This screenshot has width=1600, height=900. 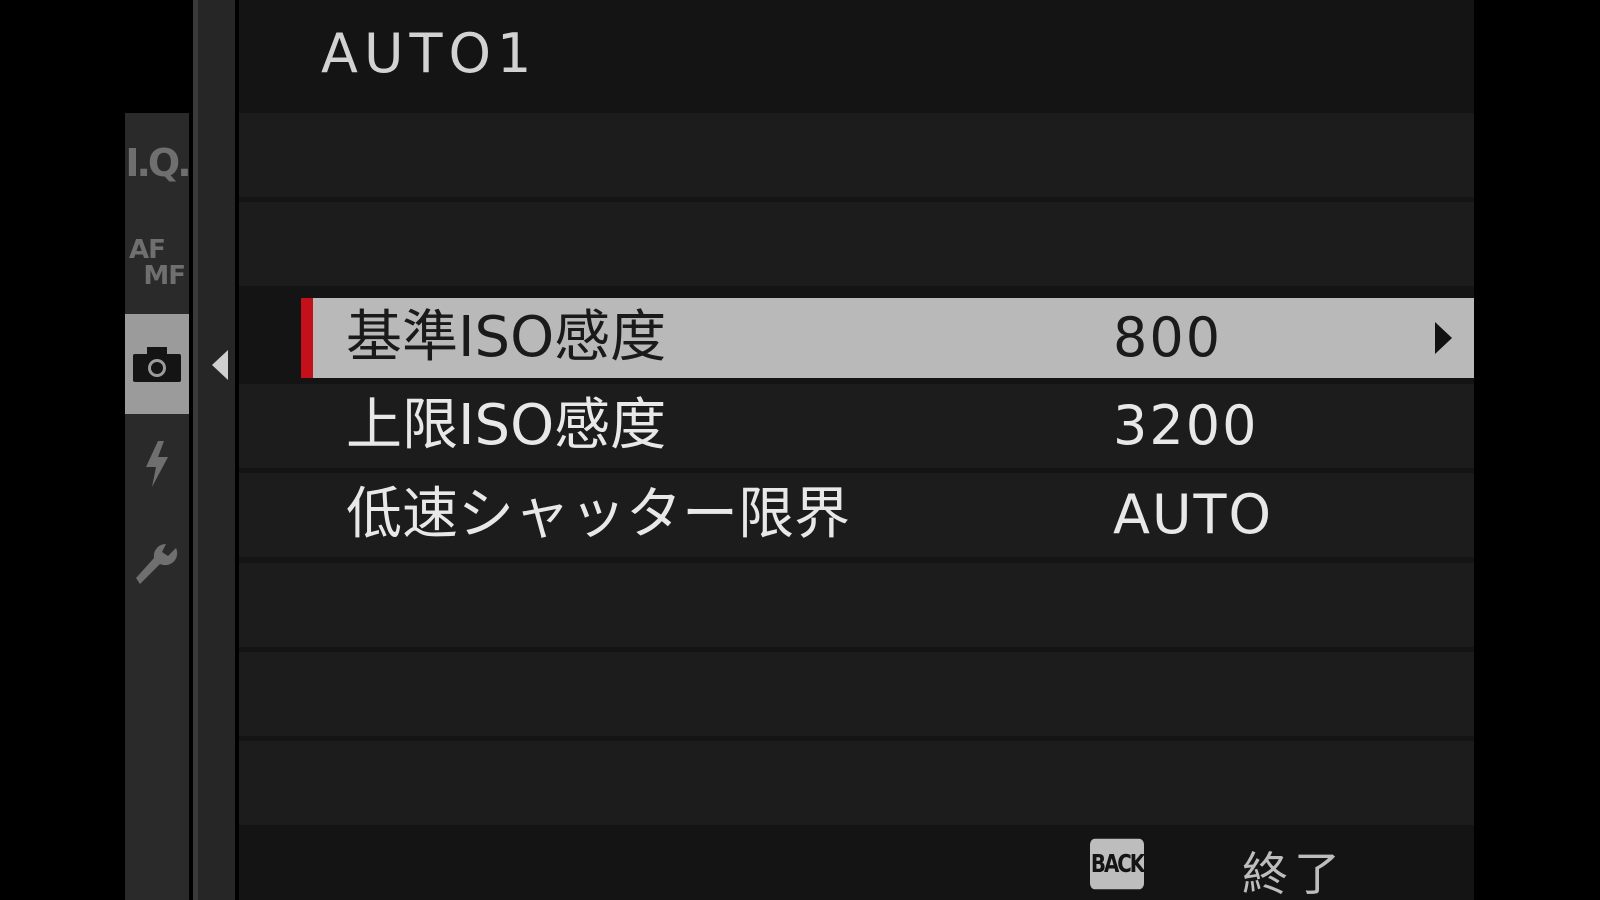 What do you see at coordinates (856, 426) in the screenshot?
I see `menu-item-max-iso: 上限ISO感度 3200` at bounding box center [856, 426].